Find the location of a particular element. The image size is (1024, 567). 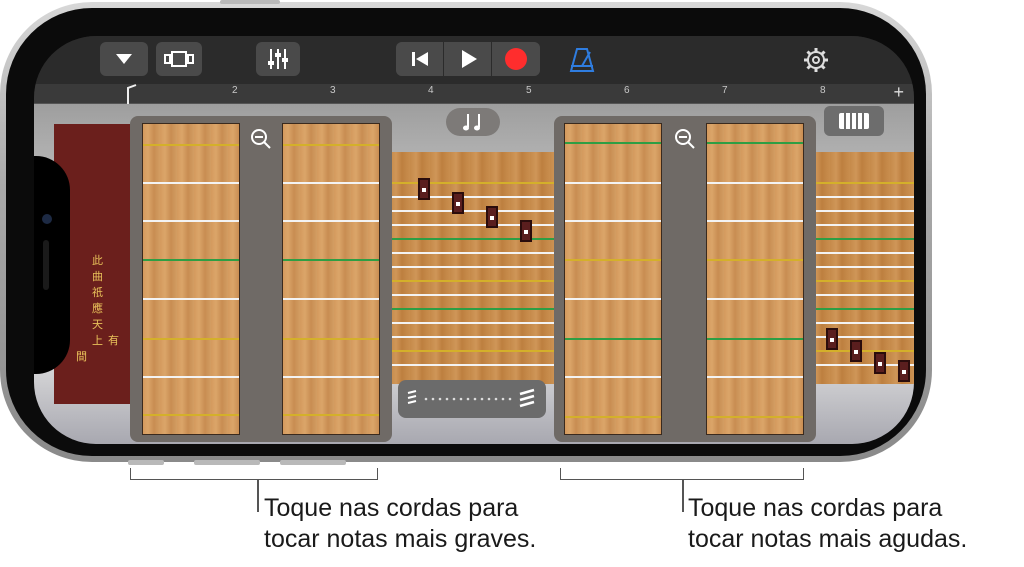

caption-line: tocar notas mais graves. is located at coordinates (400, 539).